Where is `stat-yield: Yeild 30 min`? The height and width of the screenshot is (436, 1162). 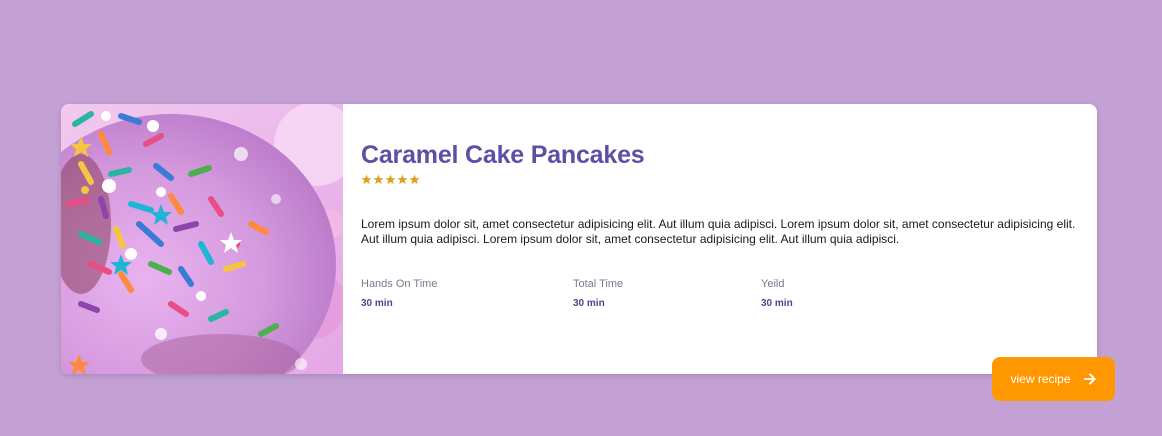
stat-yield: Yeild 30 min is located at coordinates (777, 293).